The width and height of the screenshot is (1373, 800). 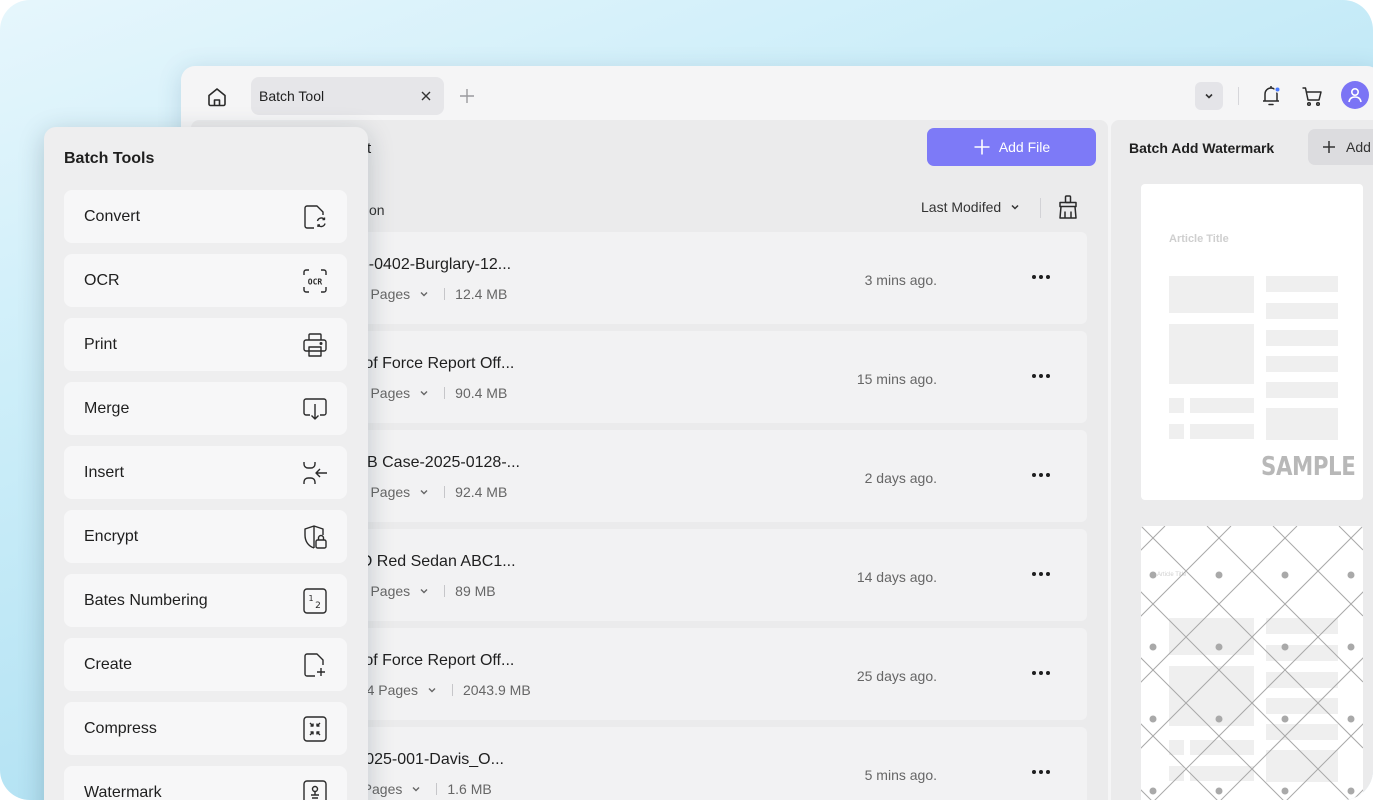 I want to click on merge-icon, so click(x=315, y=409).